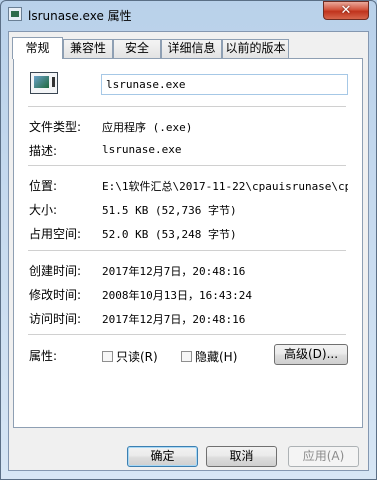 The width and height of the screenshot is (377, 480). Describe the element at coordinates (43, 186) in the screenshot. I see `location-label: 位置:` at that location.